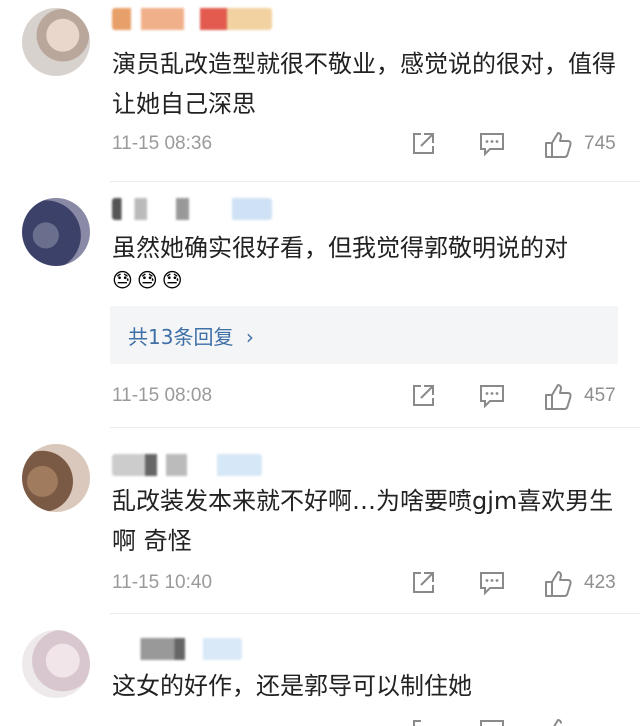 The height and width of the screenshot is (726, 640). I want to click on comment-text: 这女的好作，还是郭导可以制住她, so click(292, 686).